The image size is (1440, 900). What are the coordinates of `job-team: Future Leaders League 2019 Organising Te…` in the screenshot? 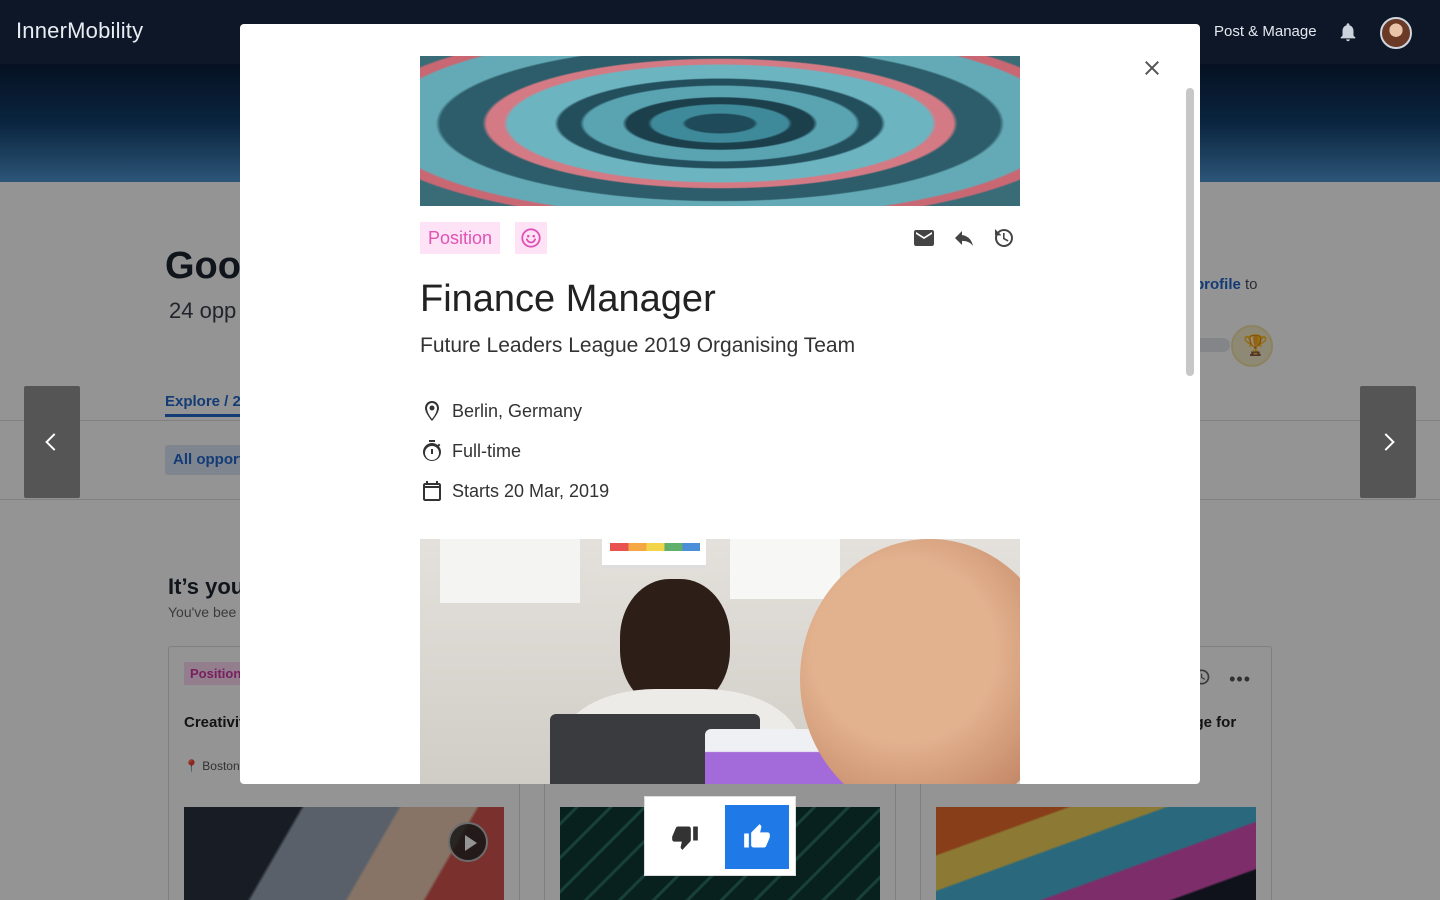 It's located at (638, 345).